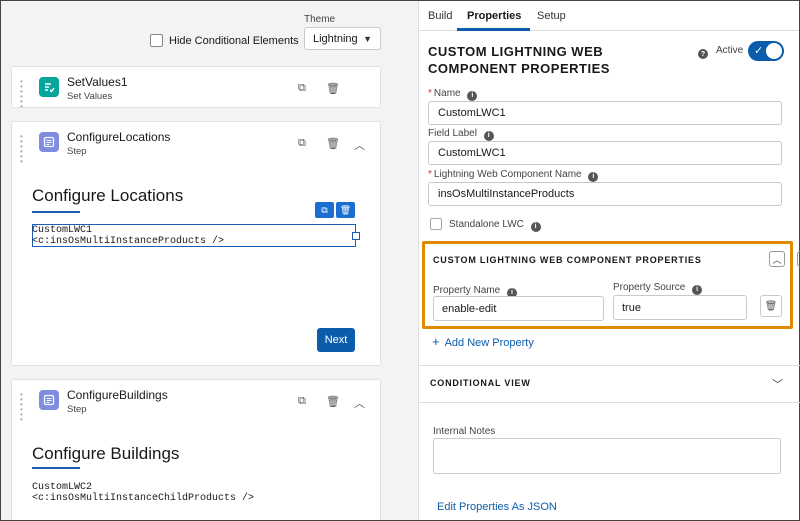 This screenshot has width=800, height=521. Describe the element at coordinates (551, 16) in the screenshot. I see `tab-setup: Setup` at that location.